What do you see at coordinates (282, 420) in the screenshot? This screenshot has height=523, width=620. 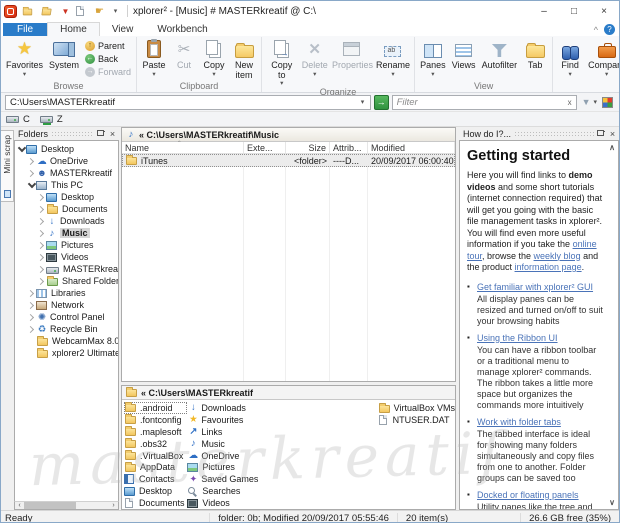 I see `file-item-favourites: ★ Favourites` at bounding box center [282, 420].